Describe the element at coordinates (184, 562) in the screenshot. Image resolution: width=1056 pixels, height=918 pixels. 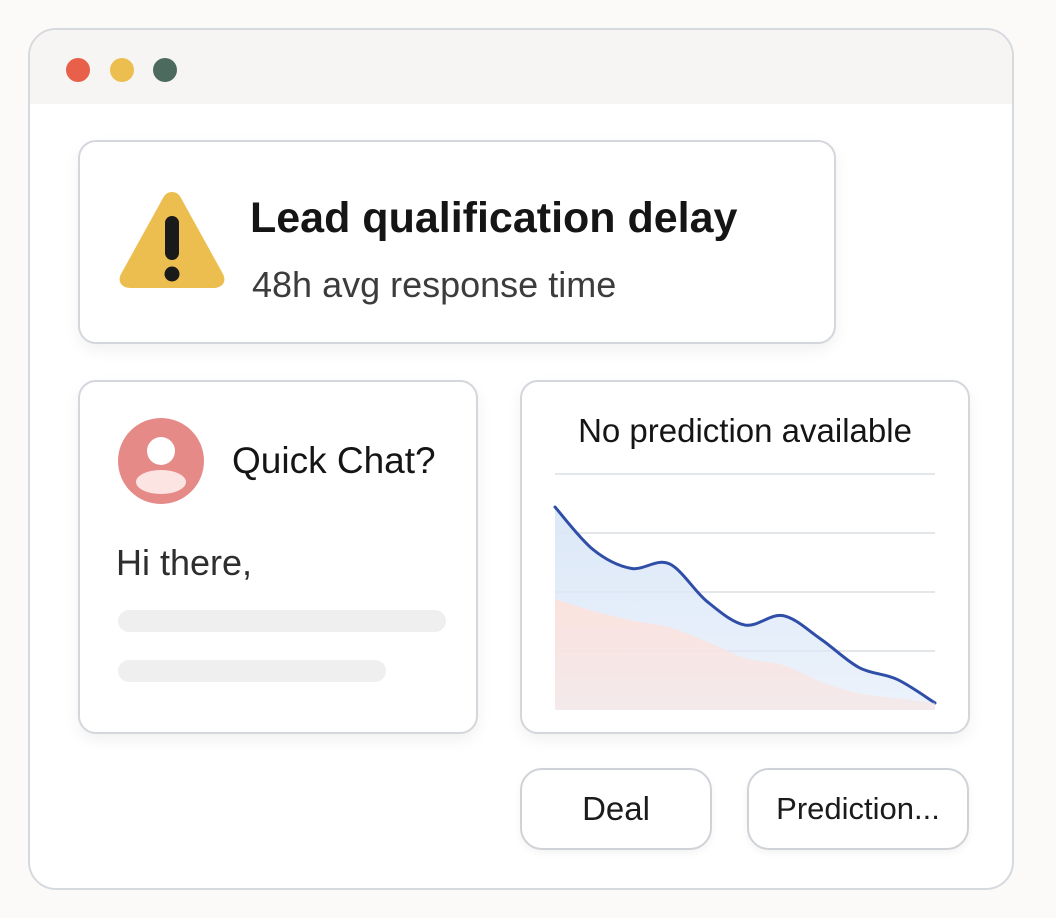
I see `chat-message: Hi there,` at that location.